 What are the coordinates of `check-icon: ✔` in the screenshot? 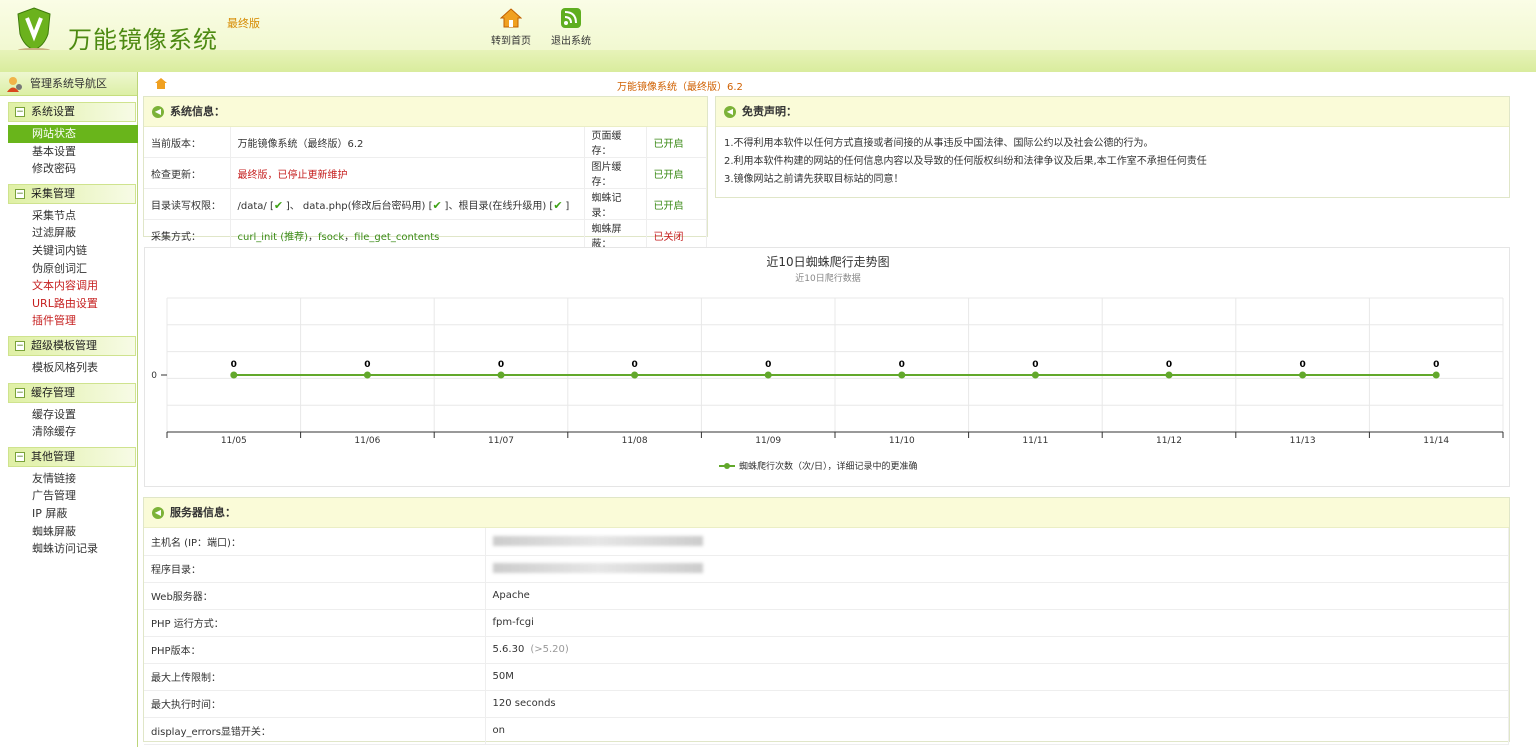 It's located at (558, 205).